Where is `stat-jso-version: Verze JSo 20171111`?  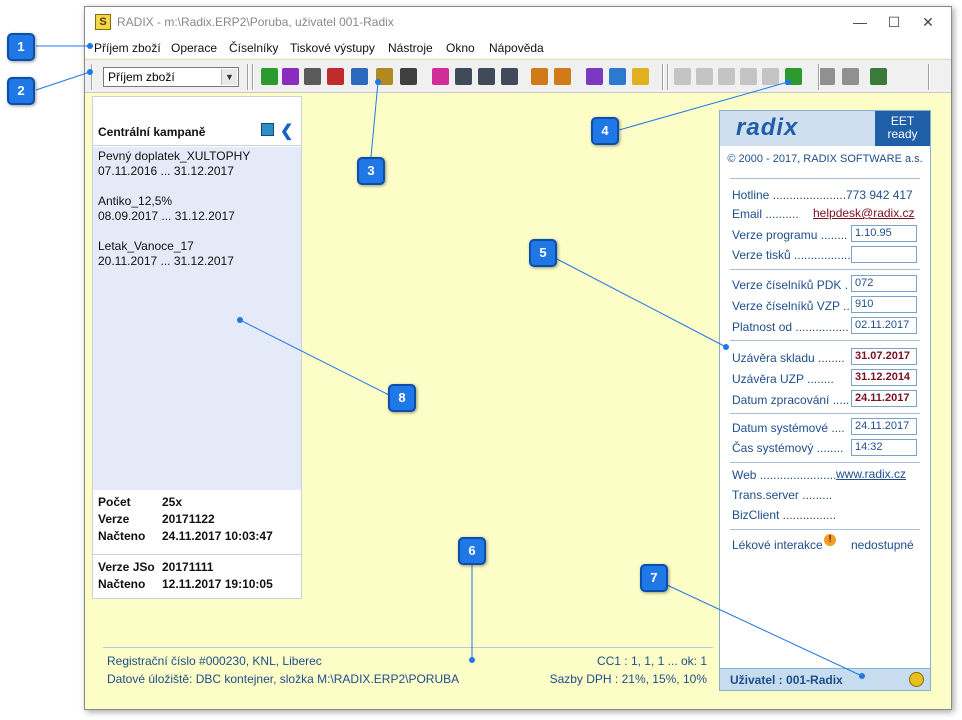
stat-jso-version: Verze JSo 20171111 is located at coordinates (198, 568).